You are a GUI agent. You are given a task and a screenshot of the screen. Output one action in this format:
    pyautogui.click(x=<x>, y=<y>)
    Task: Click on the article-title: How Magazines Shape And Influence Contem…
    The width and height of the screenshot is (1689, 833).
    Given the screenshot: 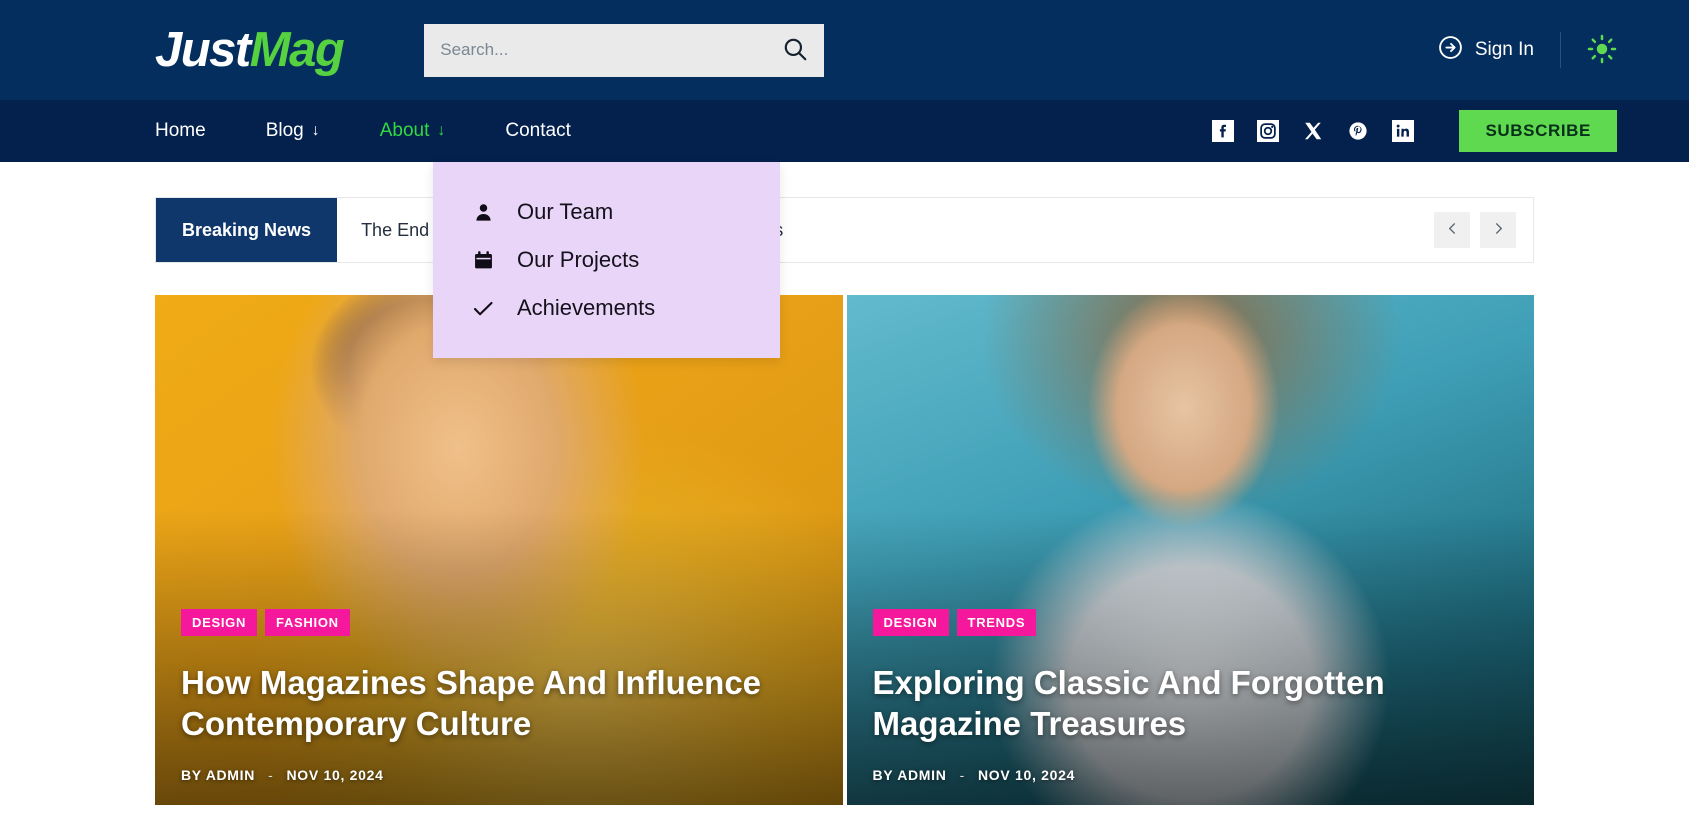 What is the action you would take?
    pyautogui.click(x=499, y=703)
    